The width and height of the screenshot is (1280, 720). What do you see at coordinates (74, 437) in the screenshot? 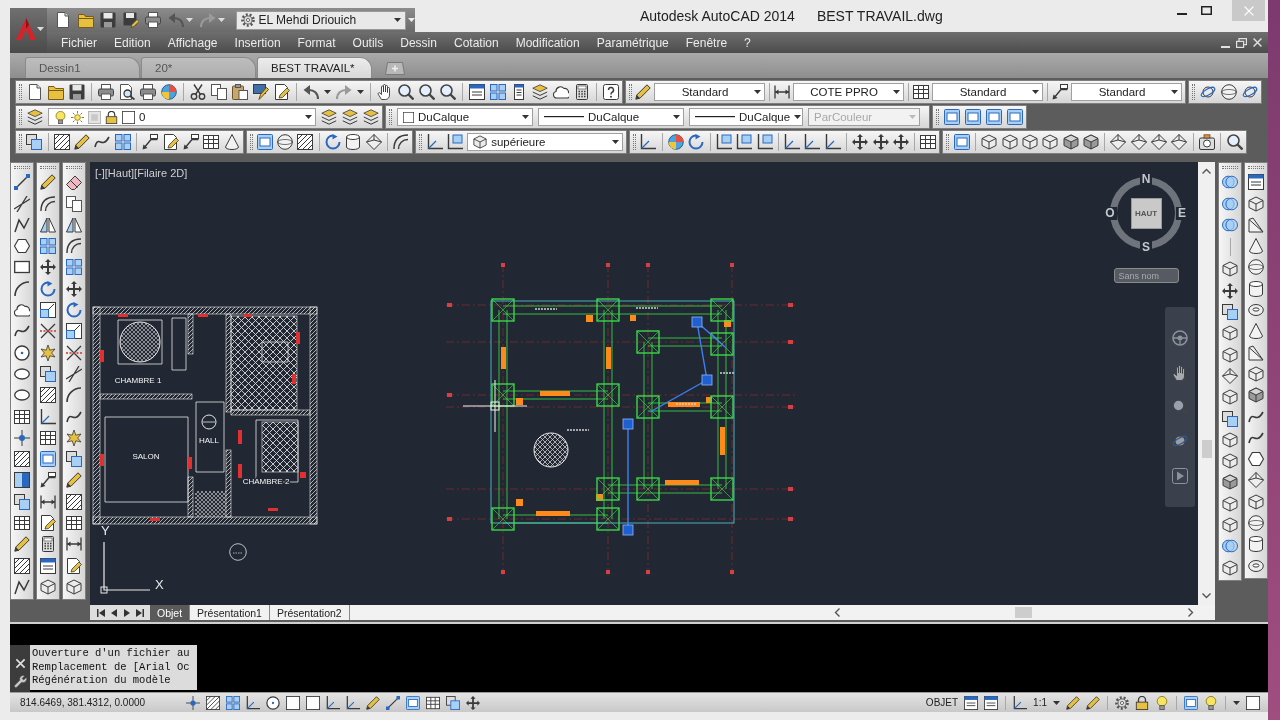
I see `burst-icon` at bounding box center [74, 437].